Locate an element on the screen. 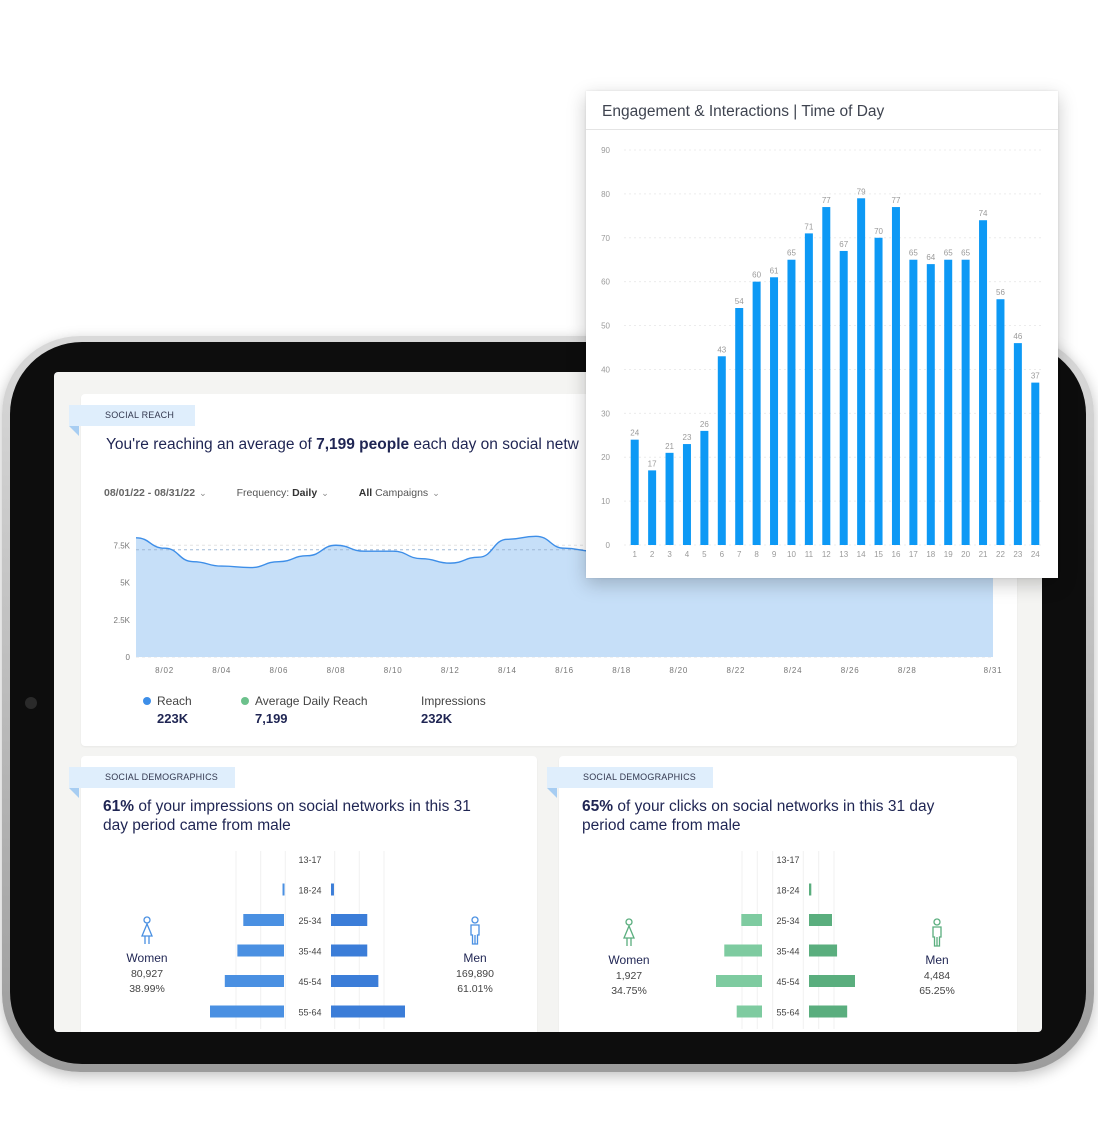 The width and height of the screenshot is (1098, 1126). x-tick-label: 4 is located at coordinates (687, 554).